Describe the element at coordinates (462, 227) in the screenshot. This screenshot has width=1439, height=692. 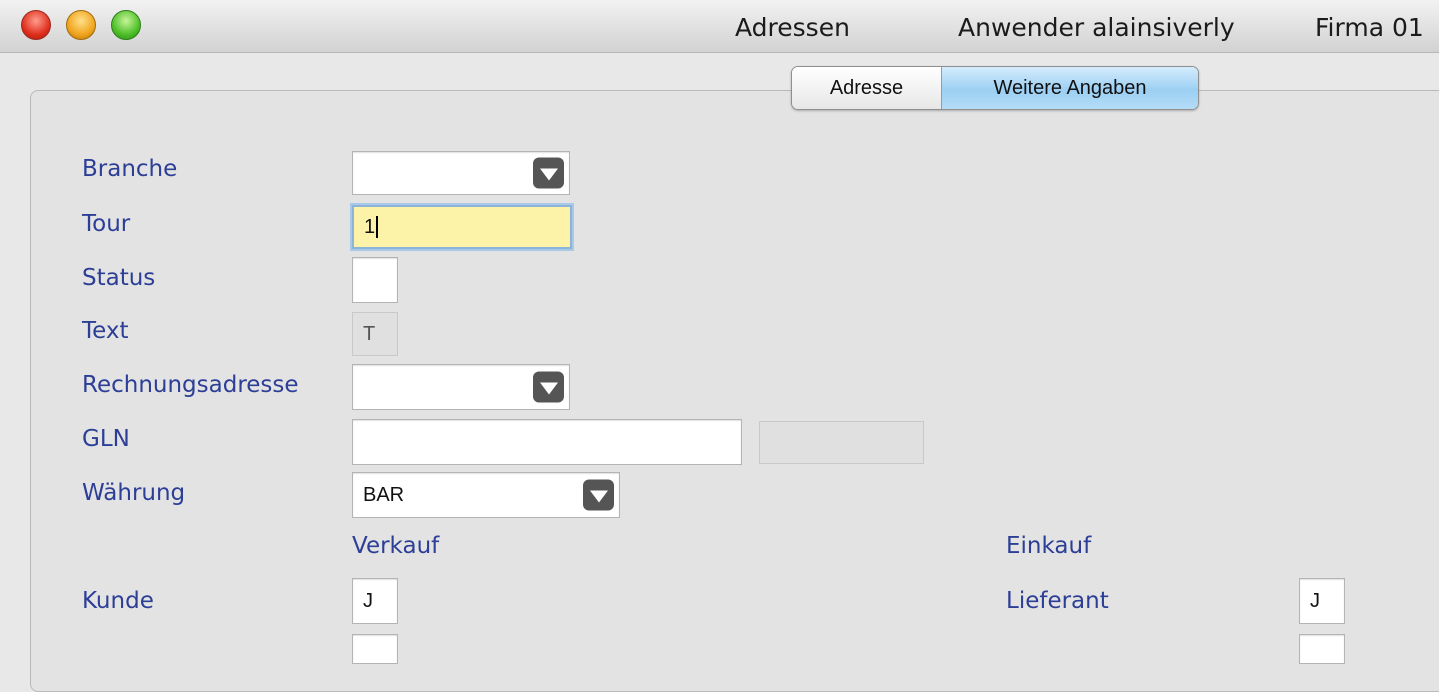
I see `tour-input: 1` at that location.